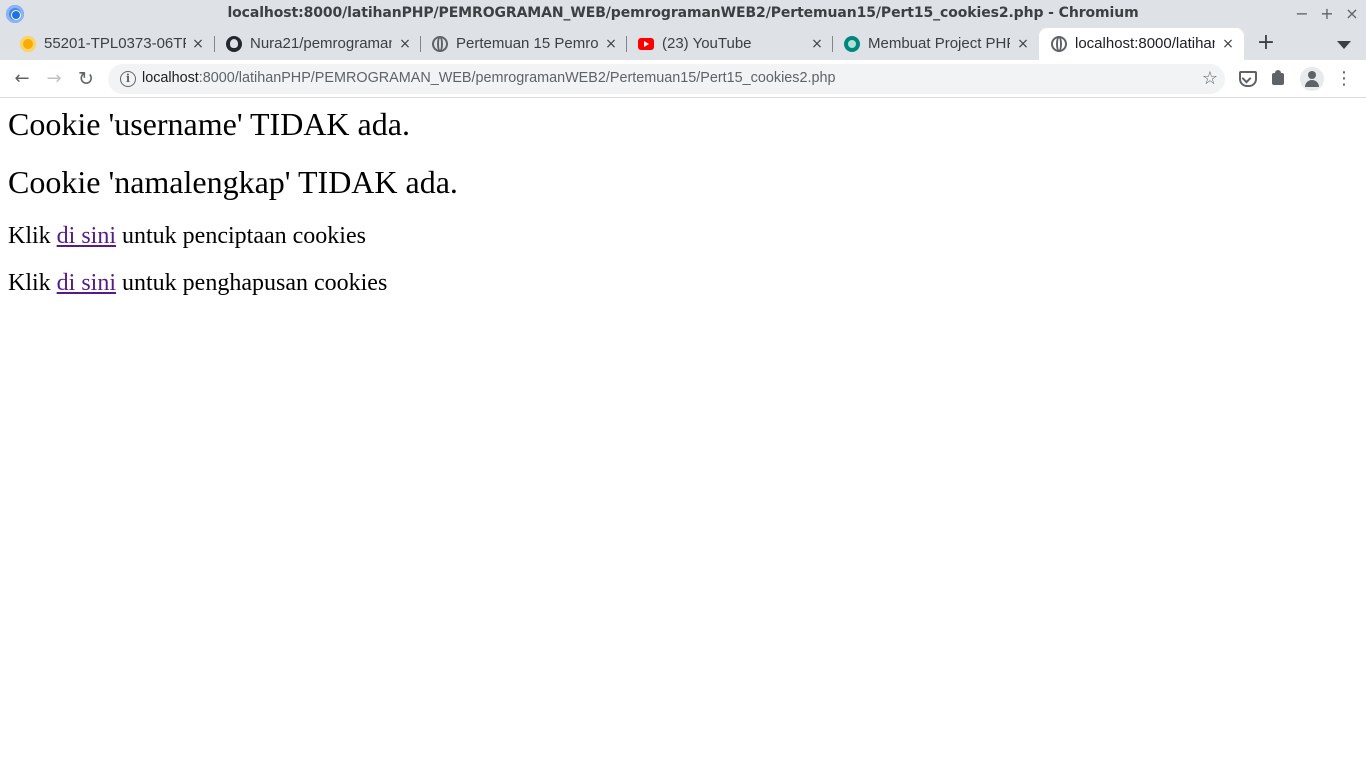 This screenshot has height=768, width=1366. What do you see at coordinates (86, 79) in the screenshot?
I see `reload-button: ↻` at bounding box center [86, 79].